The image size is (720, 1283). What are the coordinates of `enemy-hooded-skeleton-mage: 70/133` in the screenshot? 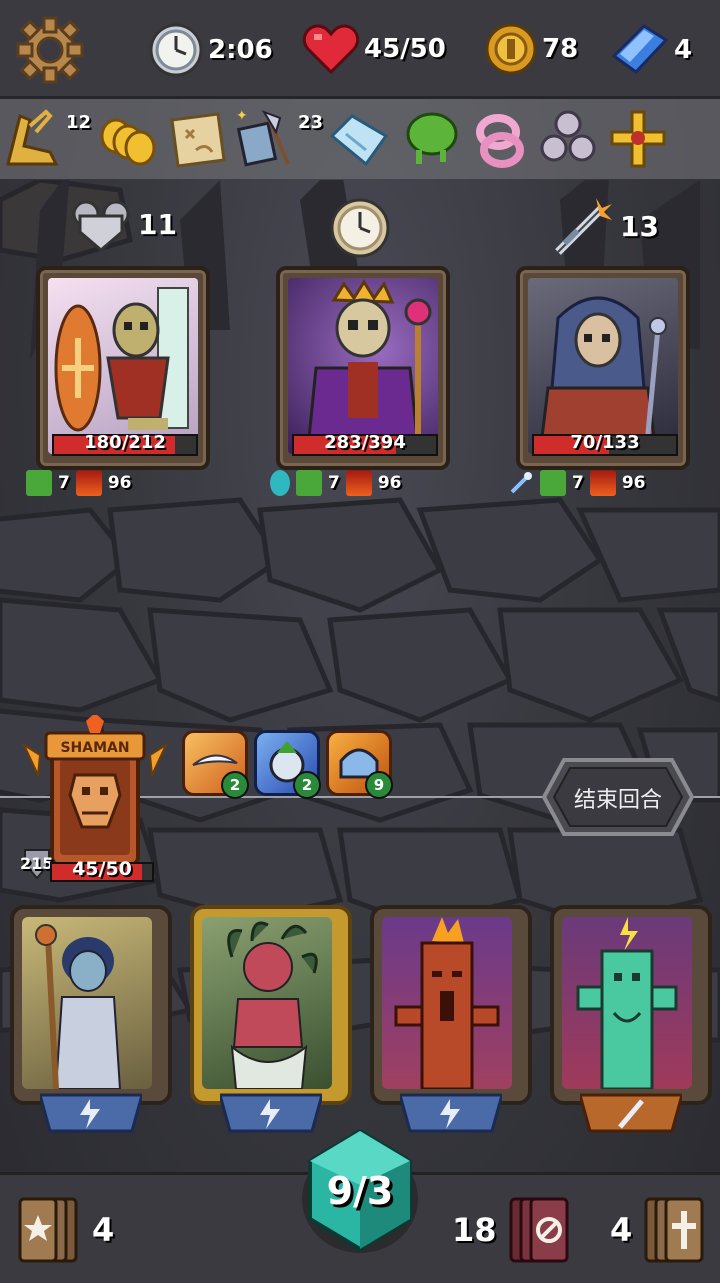 It's located at (603, 368).